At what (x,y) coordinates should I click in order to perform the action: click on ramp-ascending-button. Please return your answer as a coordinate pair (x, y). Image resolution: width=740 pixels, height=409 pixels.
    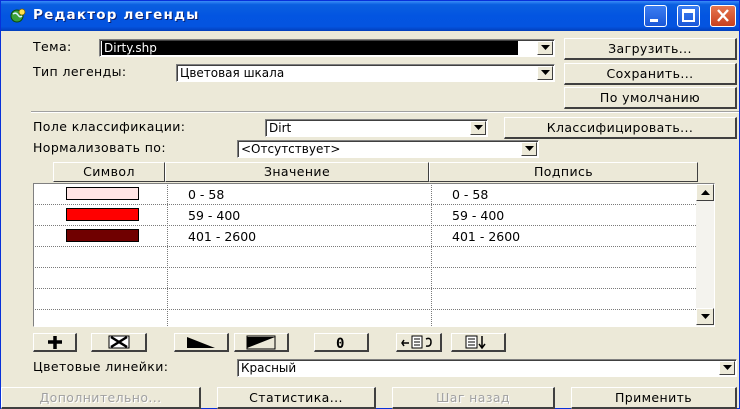
    Looking at the image, I should click on (201, 342).